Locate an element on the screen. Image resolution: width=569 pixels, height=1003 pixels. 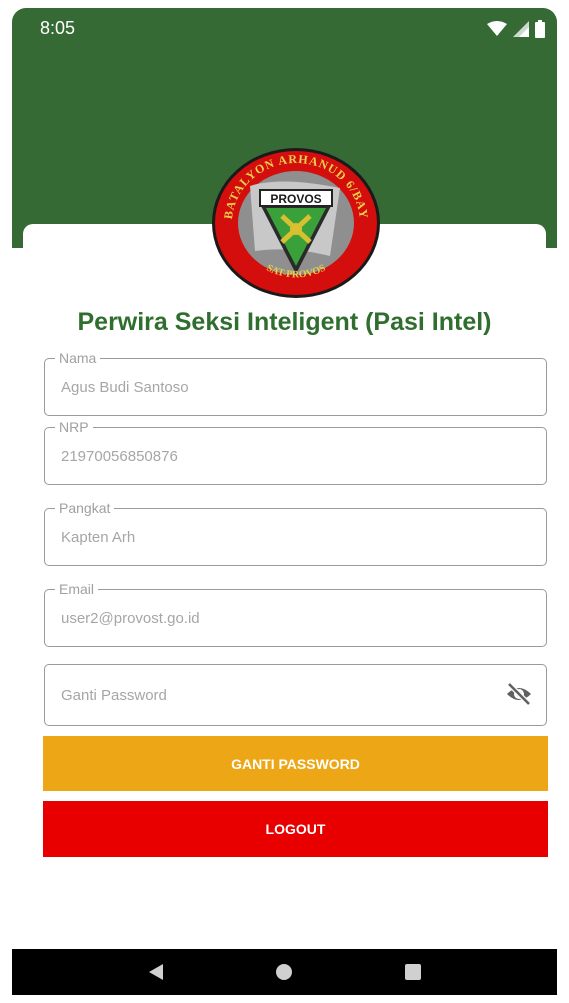
logo-banner-text: PROVOS is located at coordinates (295, 199).